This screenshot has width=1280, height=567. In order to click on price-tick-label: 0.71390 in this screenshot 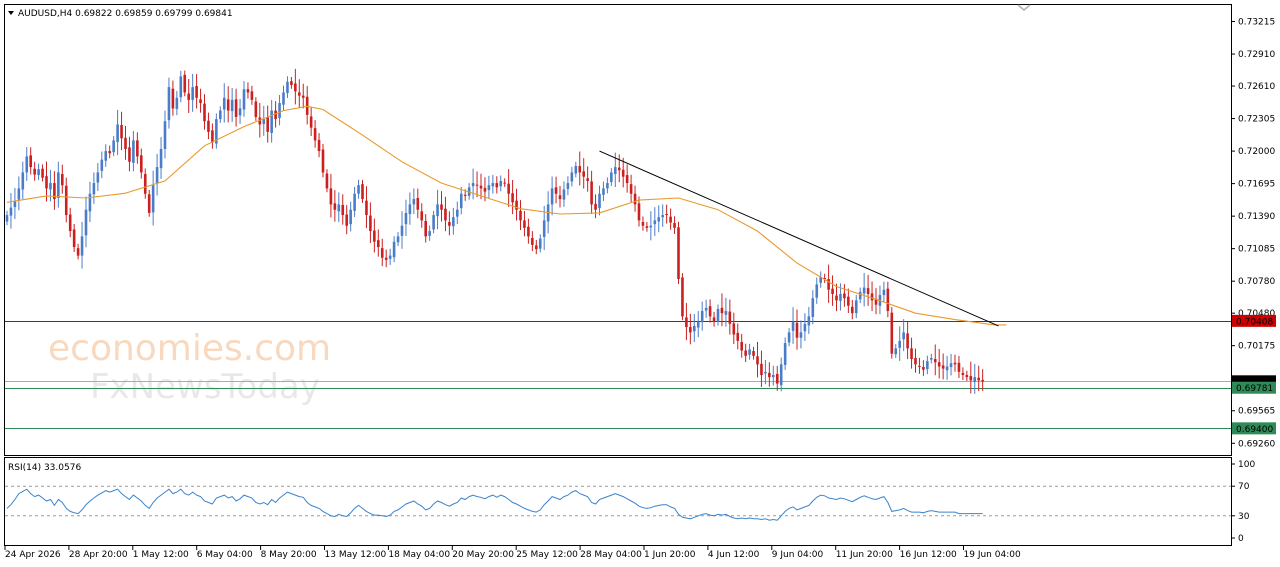, I will do `click(1256, 217)`.